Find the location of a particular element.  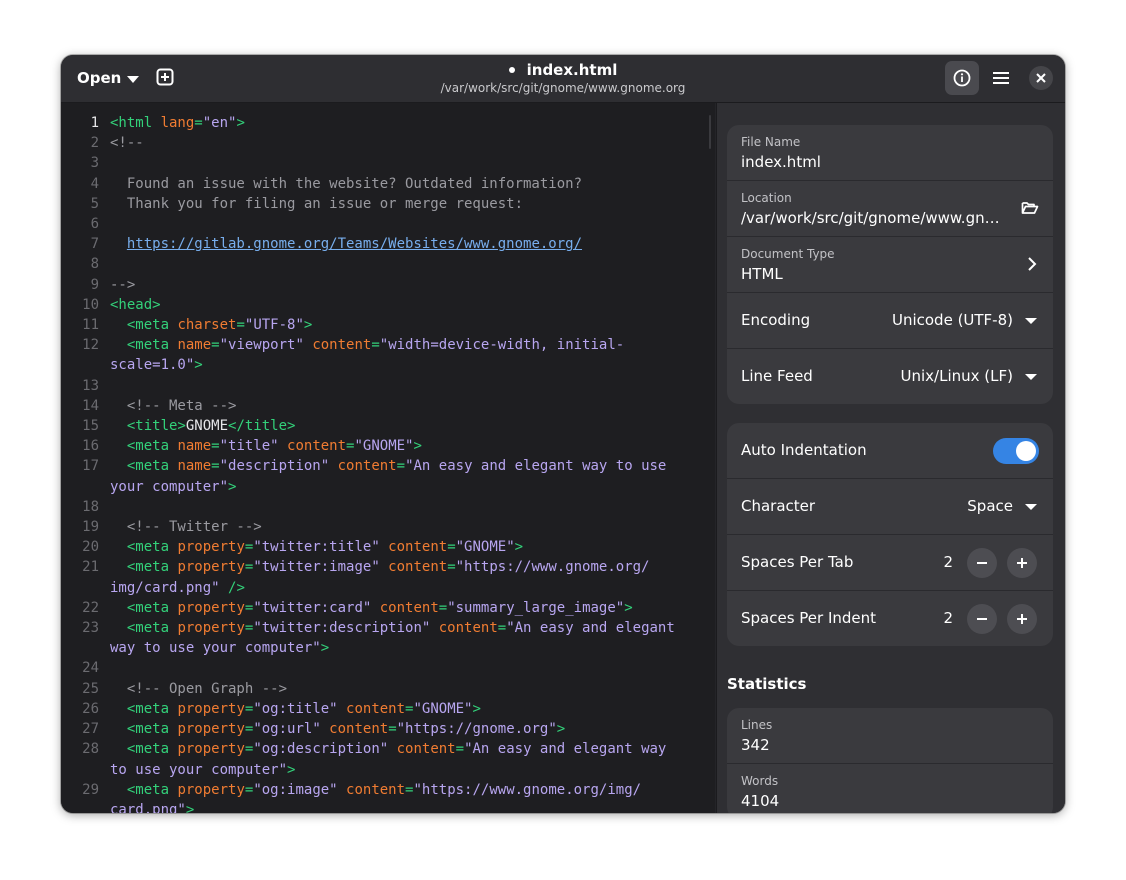

spaces-per-indent-increase-button is located at coordinates (1022, 619).